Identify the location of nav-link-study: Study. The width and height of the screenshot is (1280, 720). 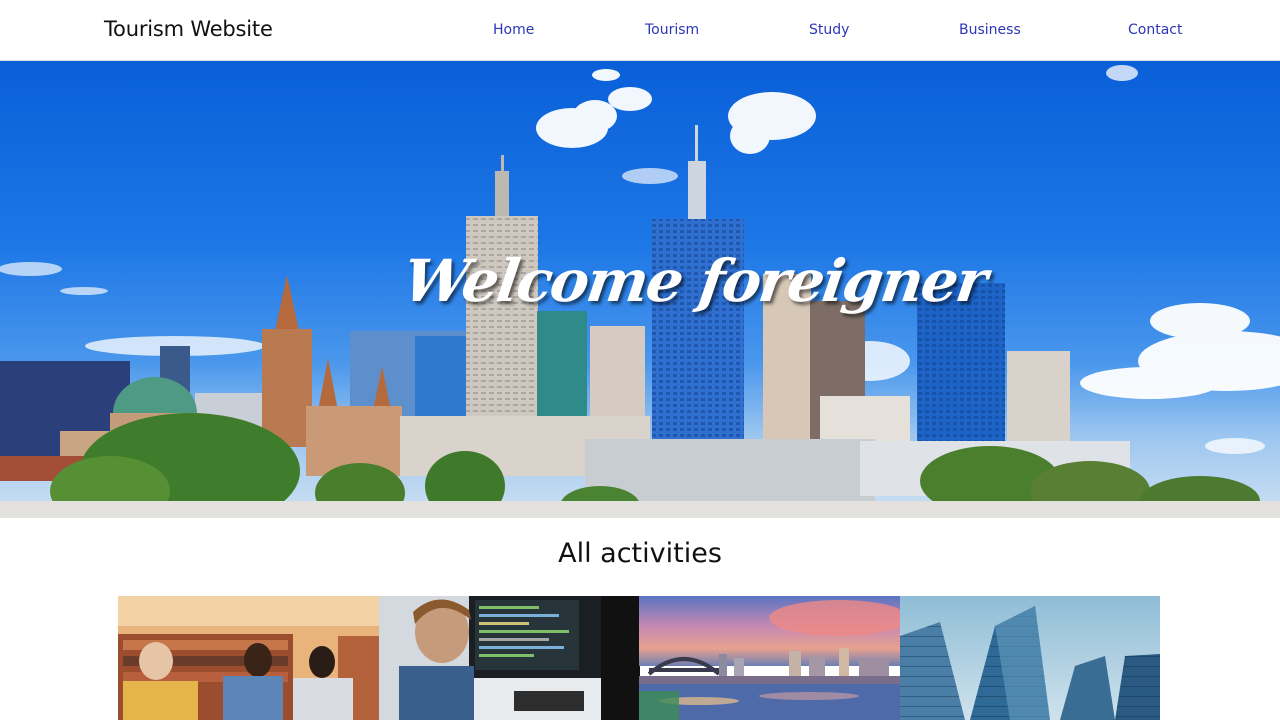
(829, 30).